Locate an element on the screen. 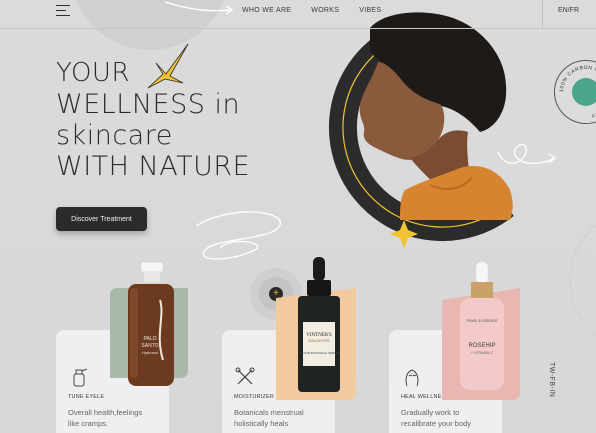 This screenshot has height=433, width=596. badge-ring-text: 100% CARBON NEUTRAL DELIVERY is located at coordinates (577, 92).